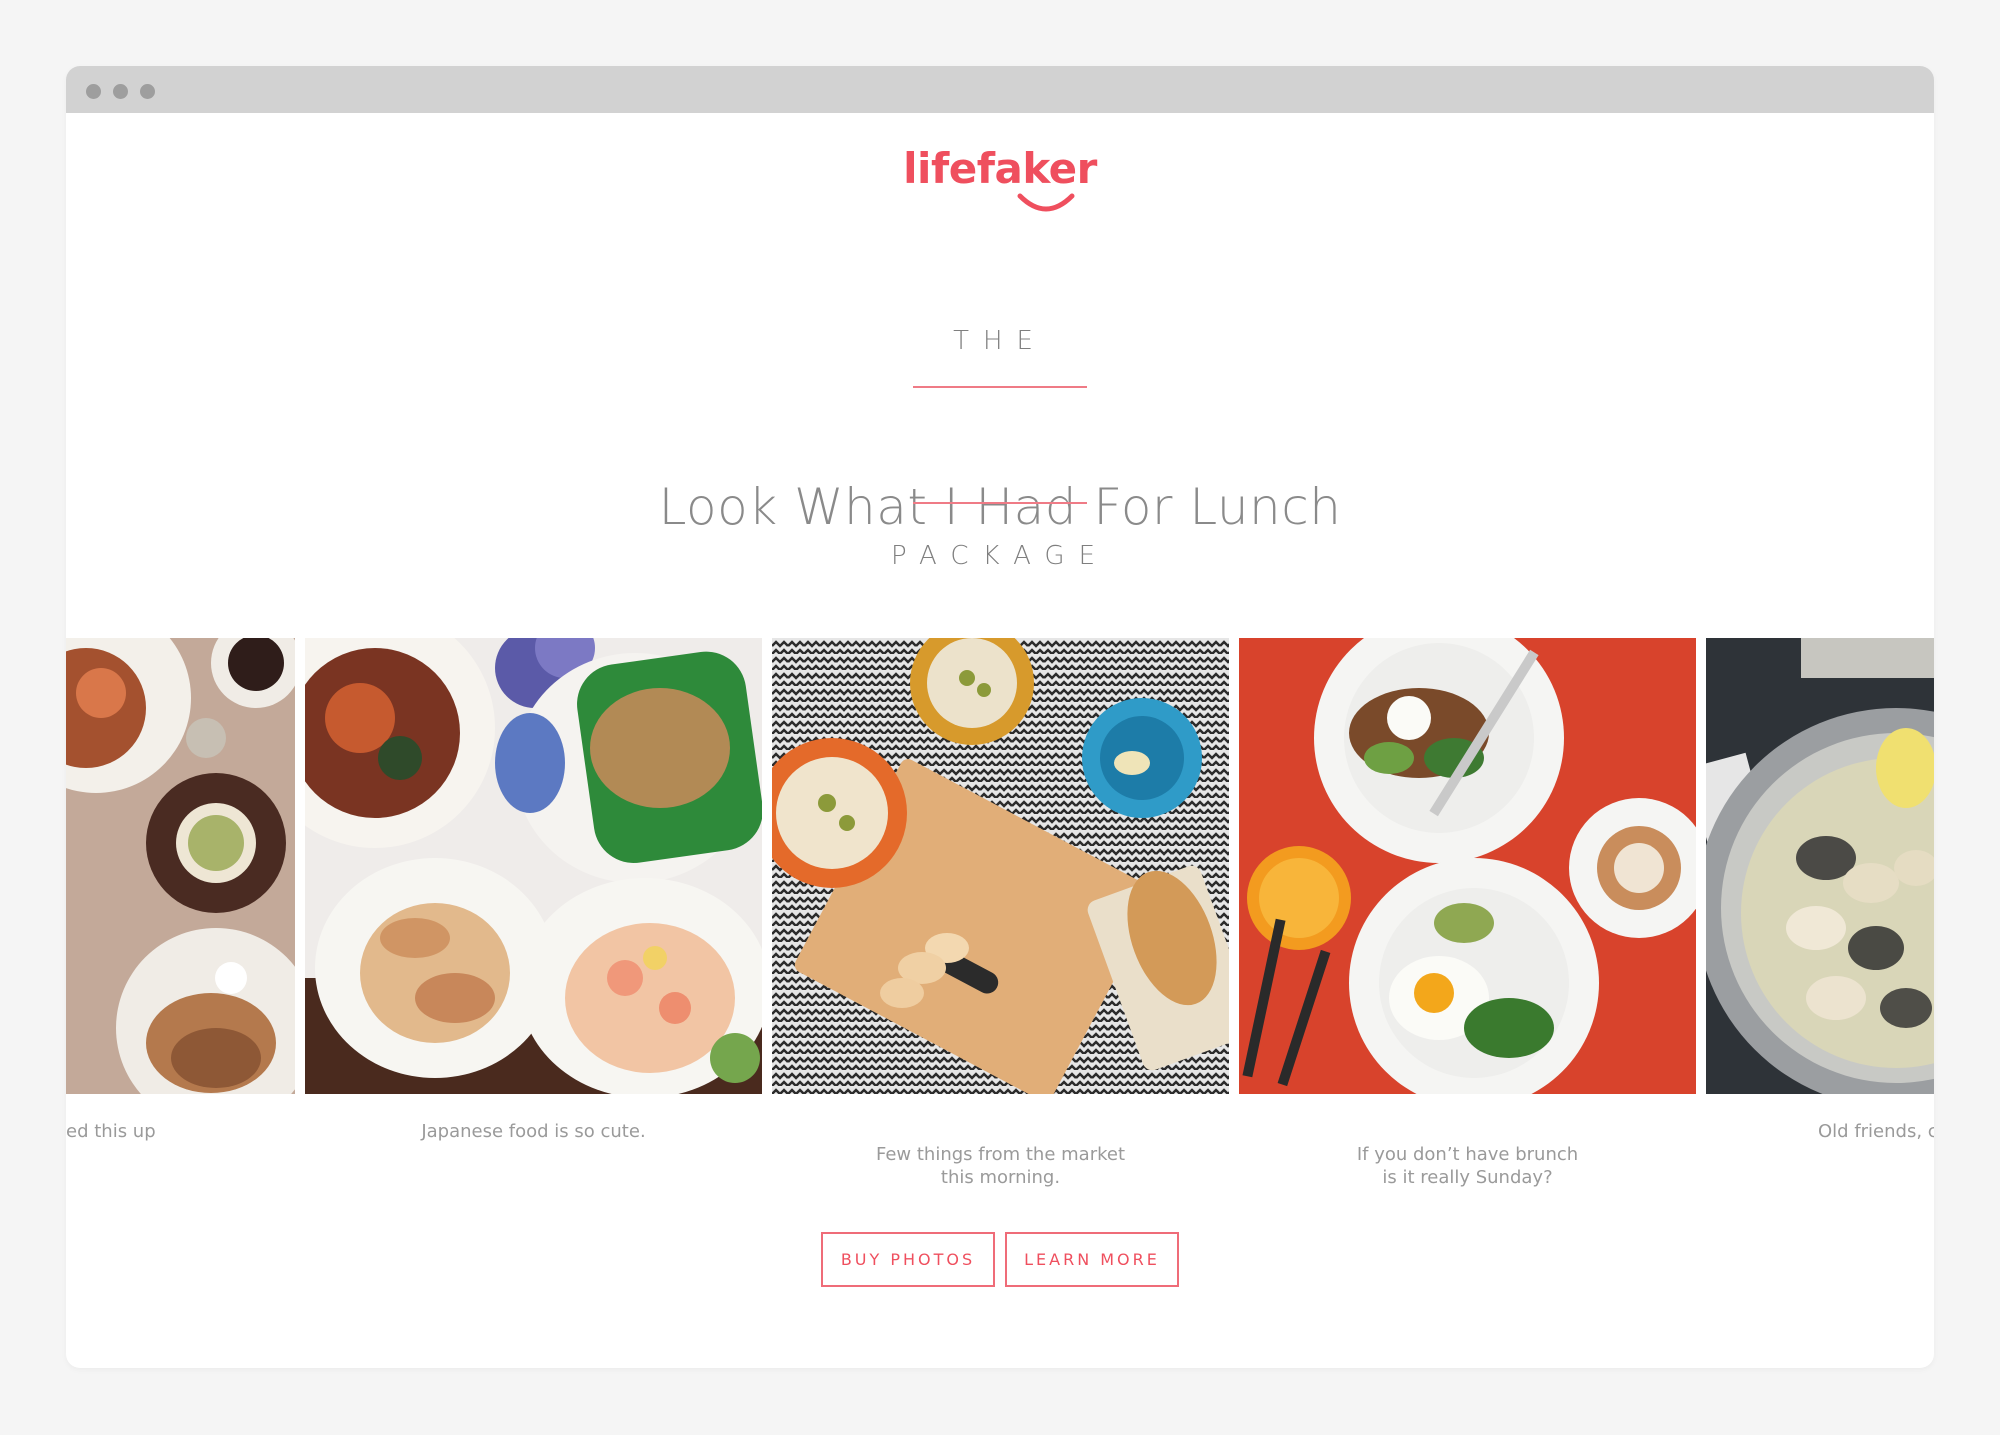 Image resolution: width=2000 pixels, height=1435 pixels. I want to click on logo-wordmark: lifefaker, so click(1000, 168).